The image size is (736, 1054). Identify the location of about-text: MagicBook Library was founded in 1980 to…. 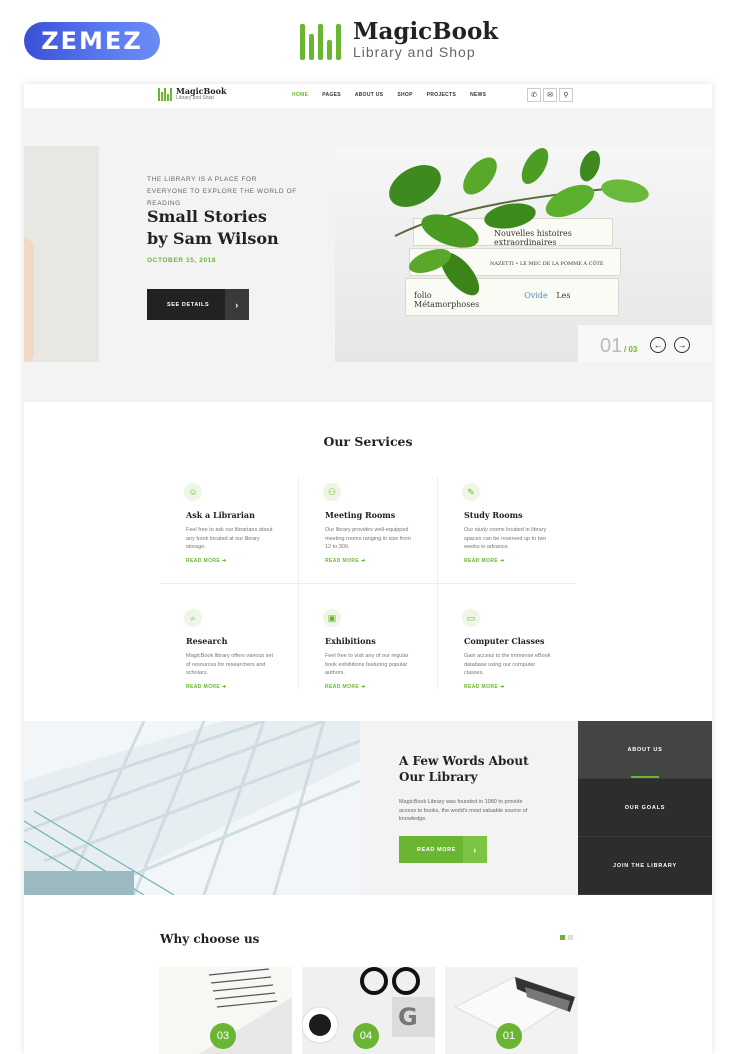
(463, 810).